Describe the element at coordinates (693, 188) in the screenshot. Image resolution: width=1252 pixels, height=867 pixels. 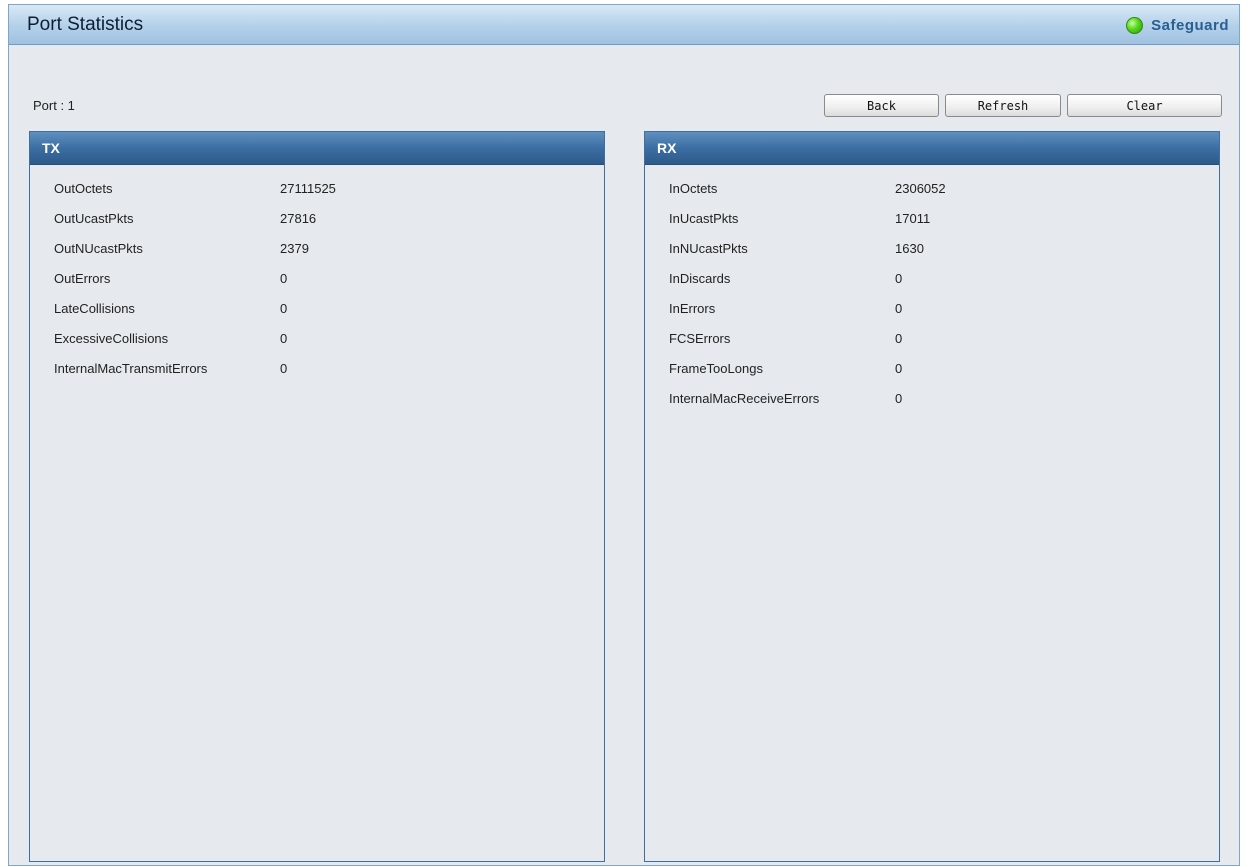
I see `stat-name: InOctets` at that location.